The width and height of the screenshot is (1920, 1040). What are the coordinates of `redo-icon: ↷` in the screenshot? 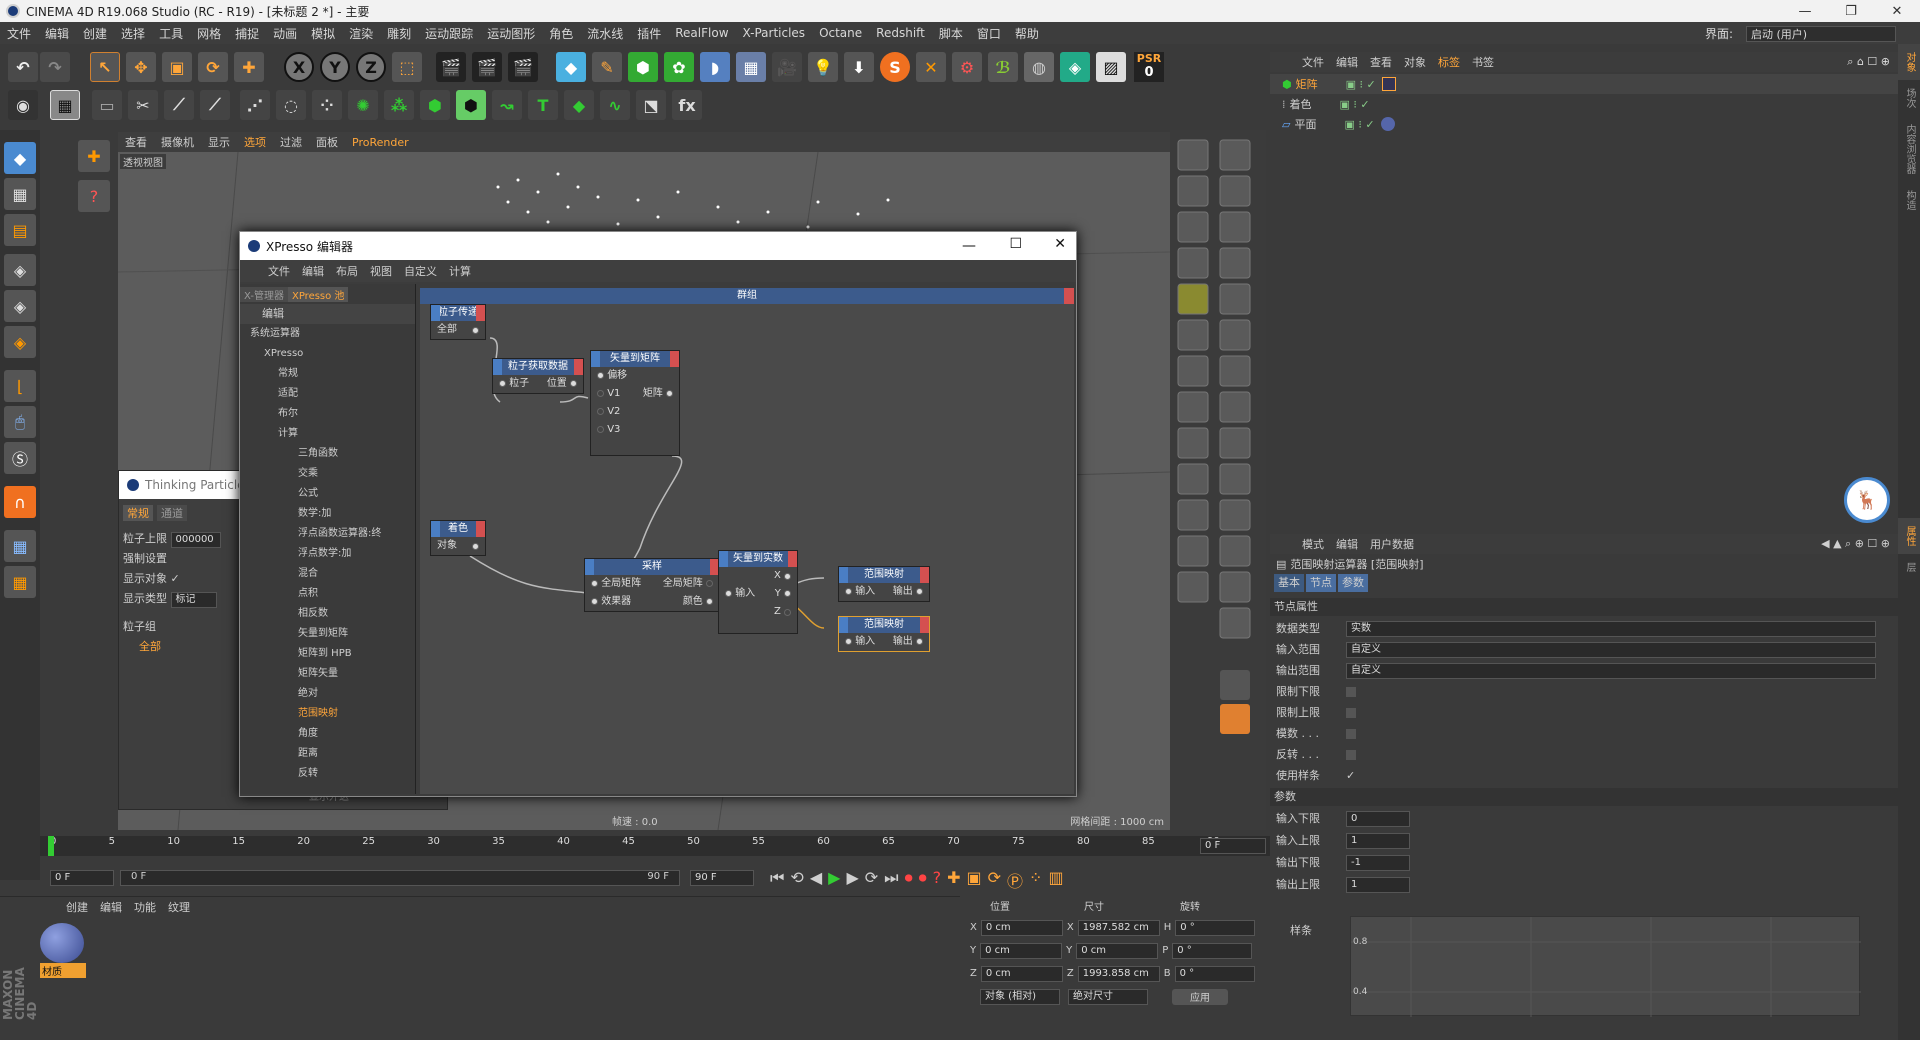 It's located at (55, 67).